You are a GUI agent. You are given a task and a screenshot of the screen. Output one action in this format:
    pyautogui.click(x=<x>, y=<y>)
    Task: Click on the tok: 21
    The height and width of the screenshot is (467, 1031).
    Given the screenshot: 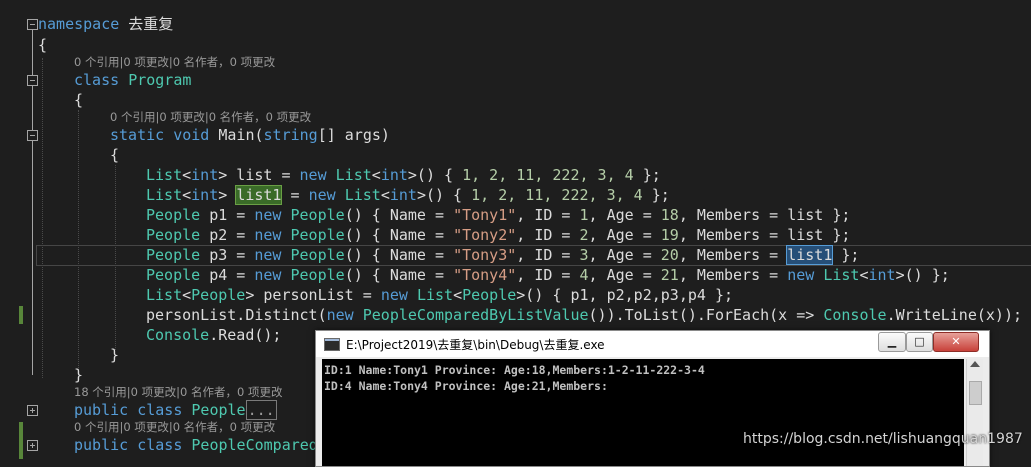 What is the action you would take?
    pyautogui.click(x=669, y=275)
    